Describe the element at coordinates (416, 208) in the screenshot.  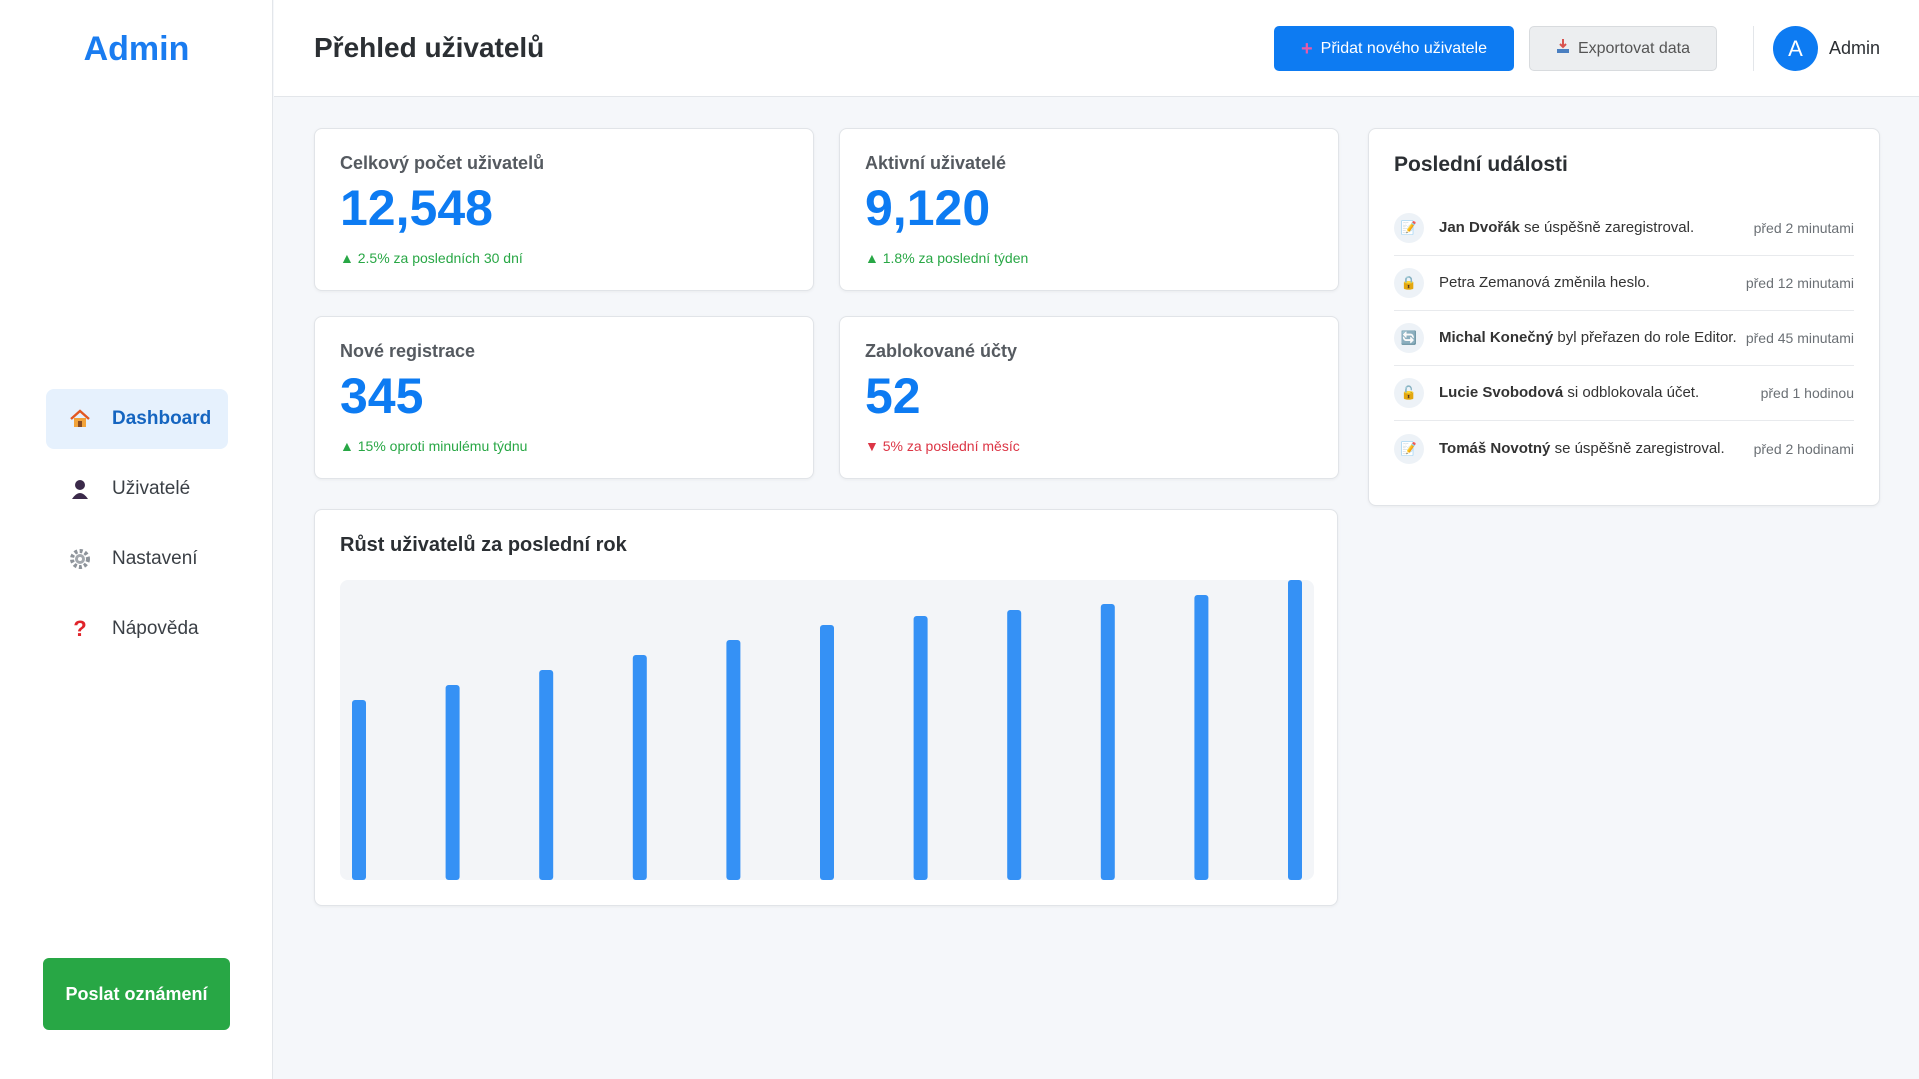
I see `stat-value: 12,548` at that location.